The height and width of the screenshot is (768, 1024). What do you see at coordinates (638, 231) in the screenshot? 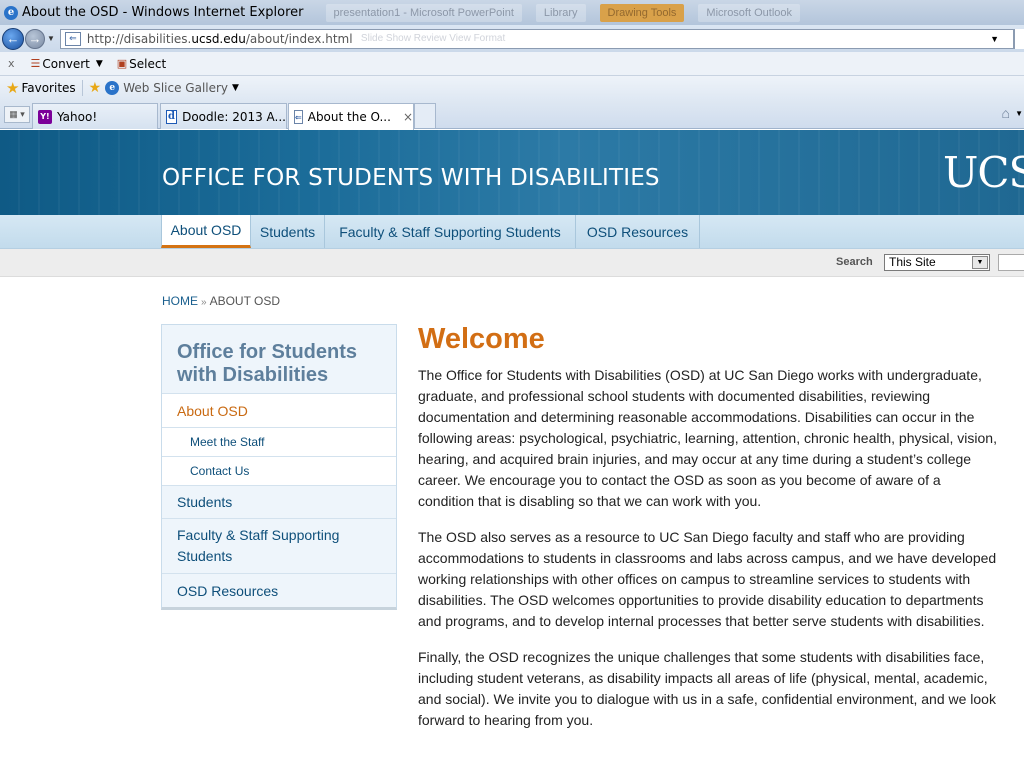
I see `nav-osd-resources: OSD Resources` at bounding box center [638, 231].